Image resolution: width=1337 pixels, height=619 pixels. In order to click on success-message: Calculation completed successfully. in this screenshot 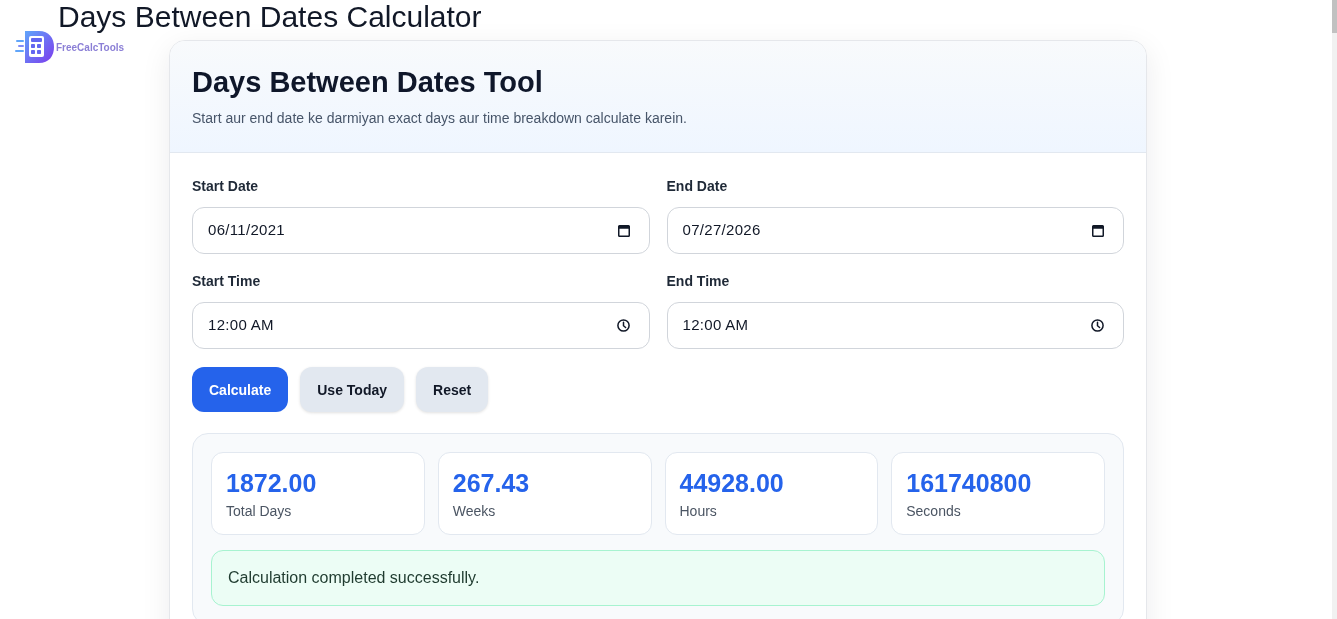, I will do `click(658, 578)`.